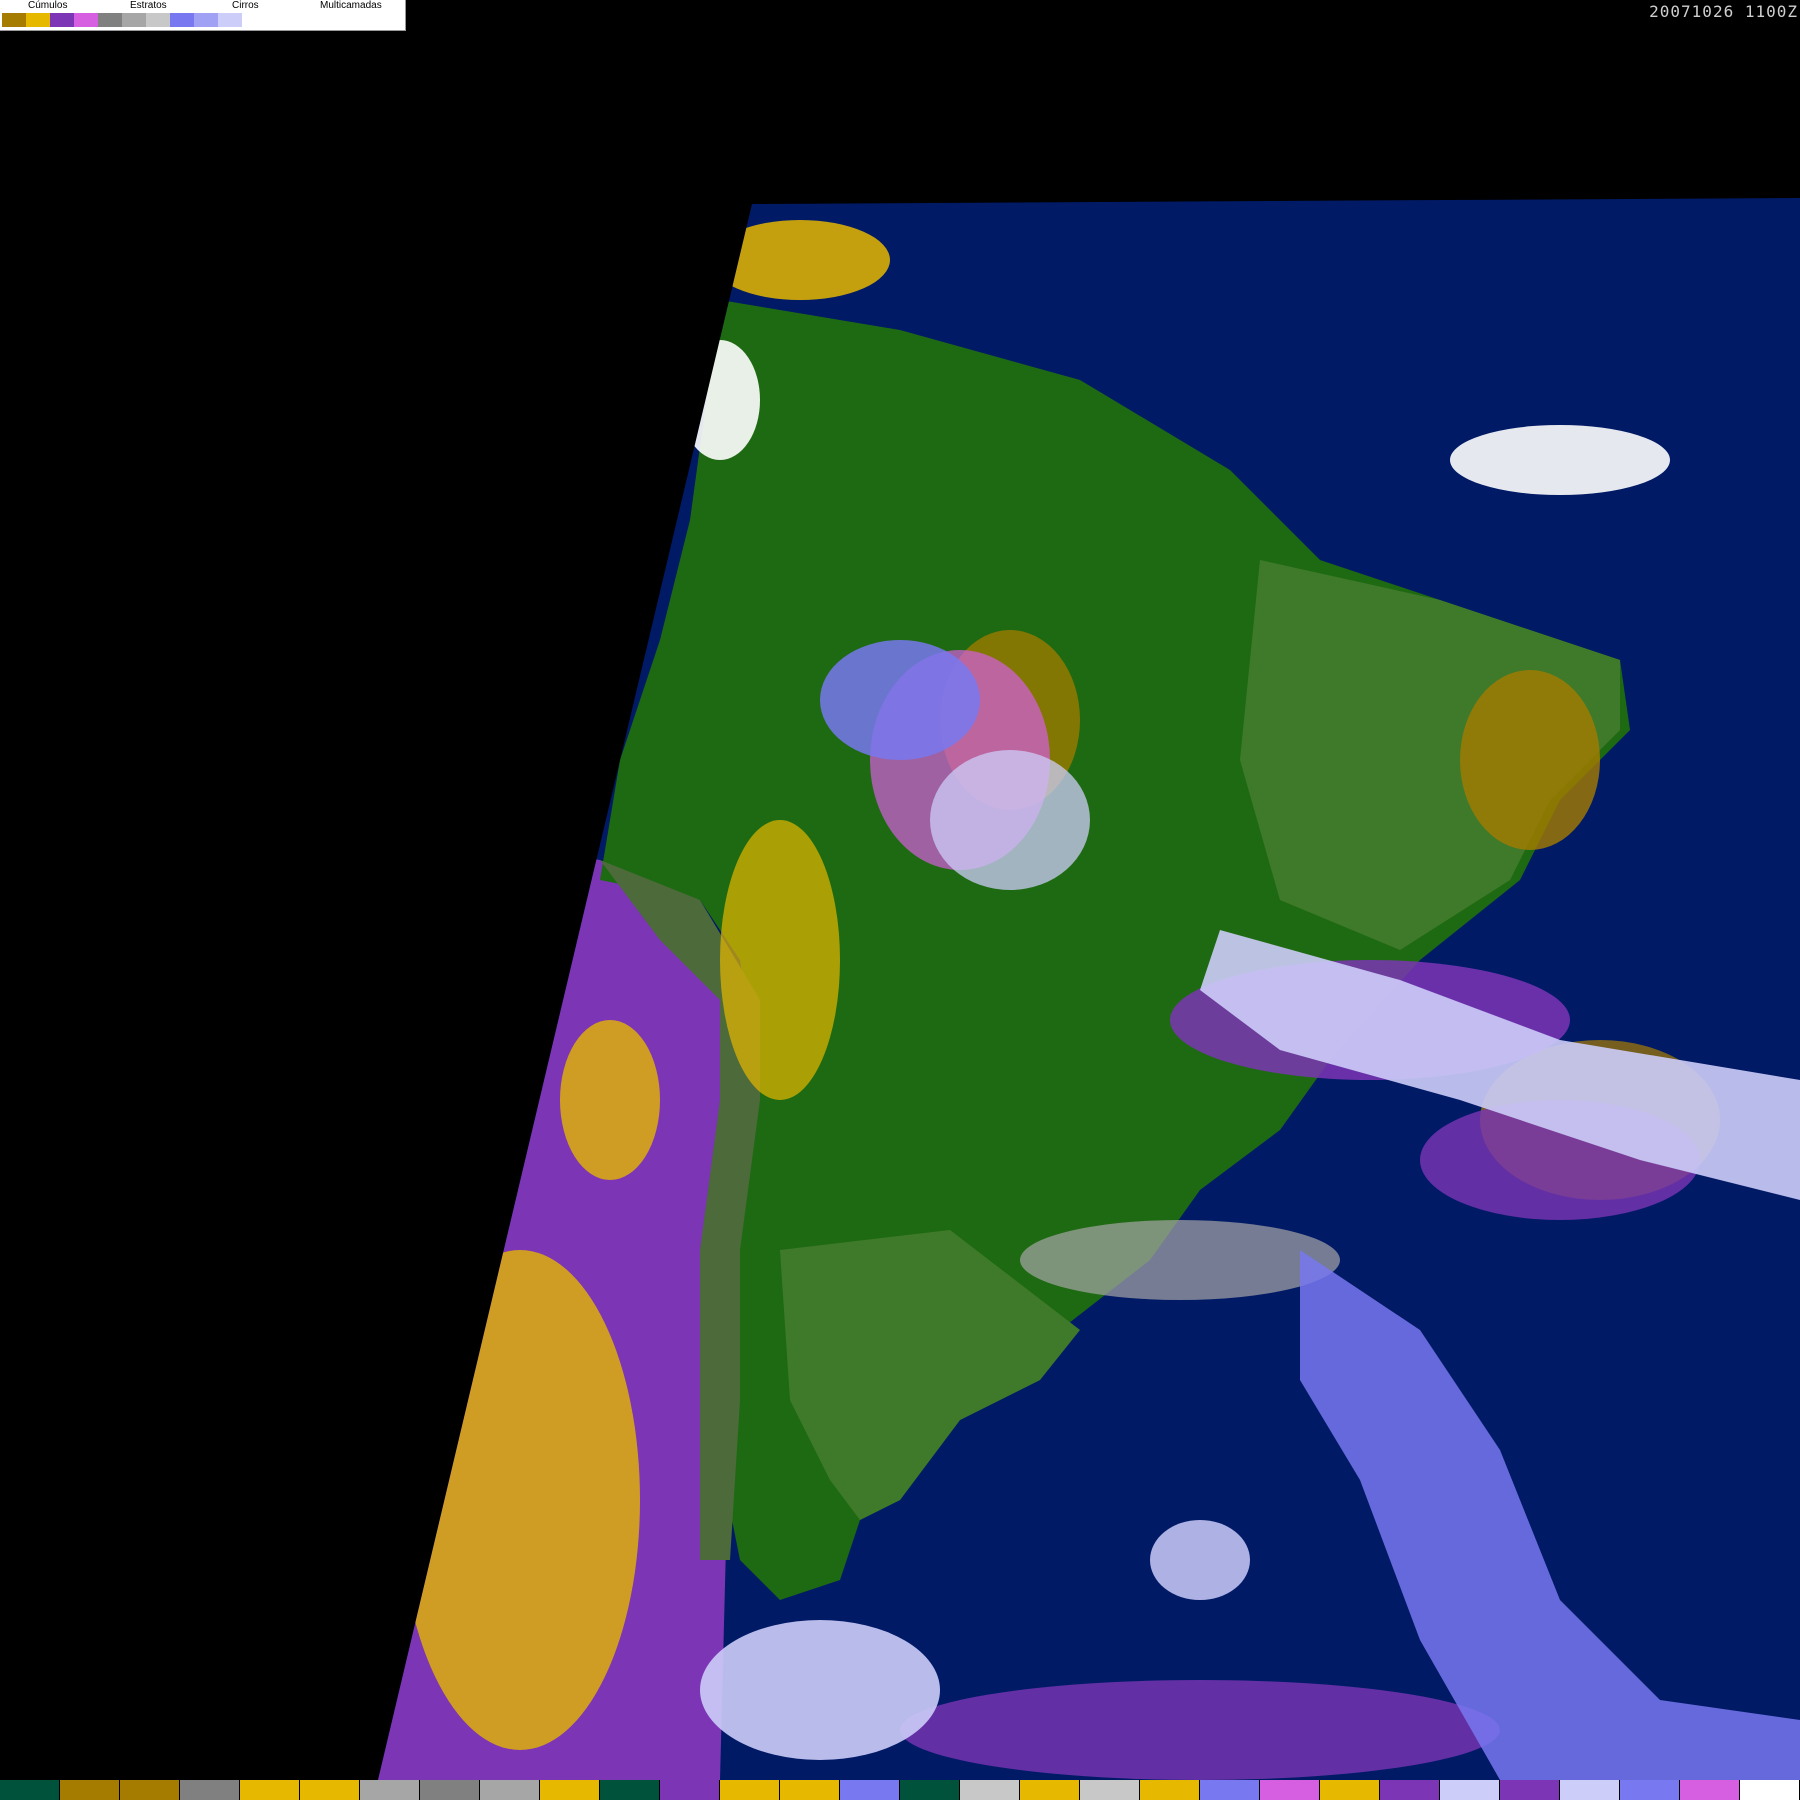 This screenshot has width=1800, height=1800. Describe the element at coordinates (245, 5) in the screenshot. I see `legend-label: Cirros` at that location.